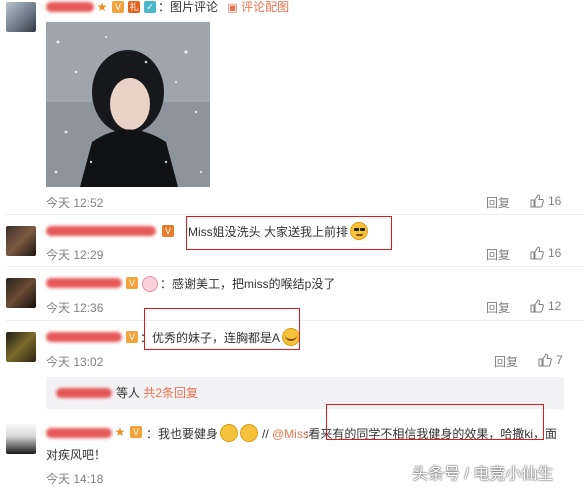  I want to click on comment-image-link: 评论配图, so click(265, 7).